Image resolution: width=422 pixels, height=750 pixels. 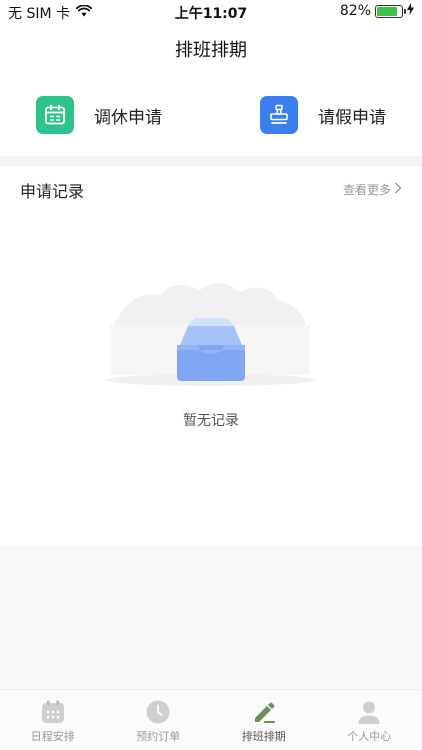 What do you see at coordinates (211, 12) in the screenshot?
I see `status-bar: 无 SIM 卡 上午11:07 82%` at bounding box center [211, 12].